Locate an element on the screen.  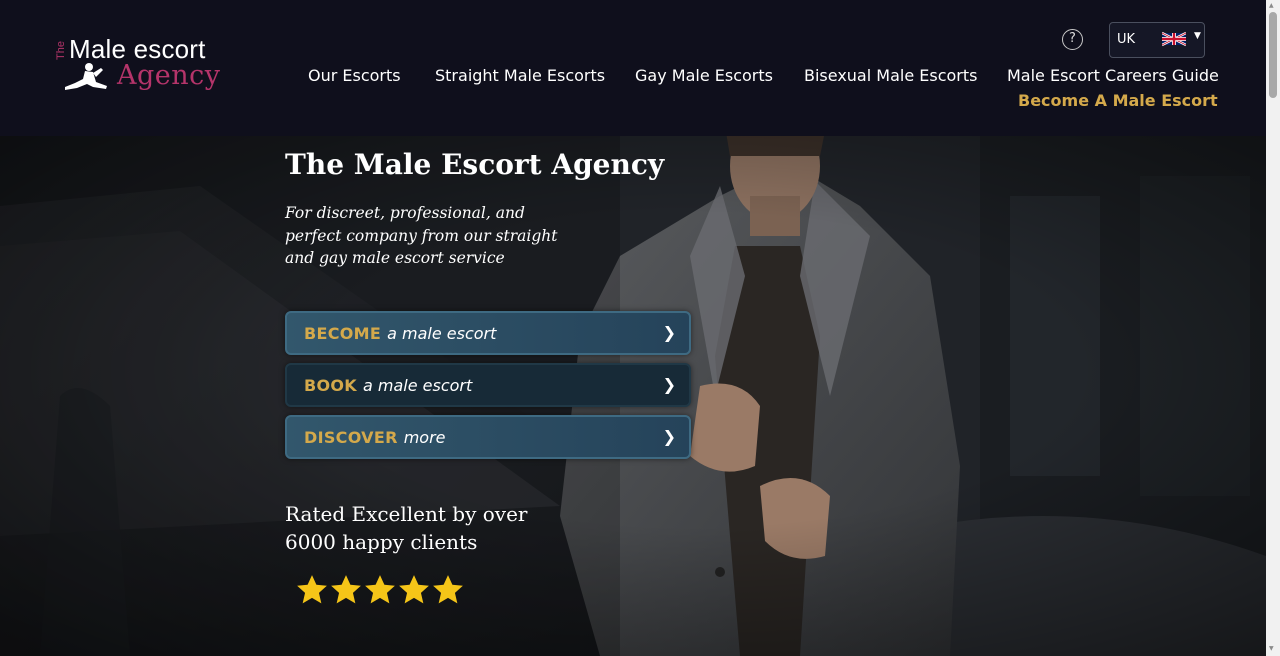
scroll-up-arrow-icon: ▲ is located at coordinates (1271, 5).